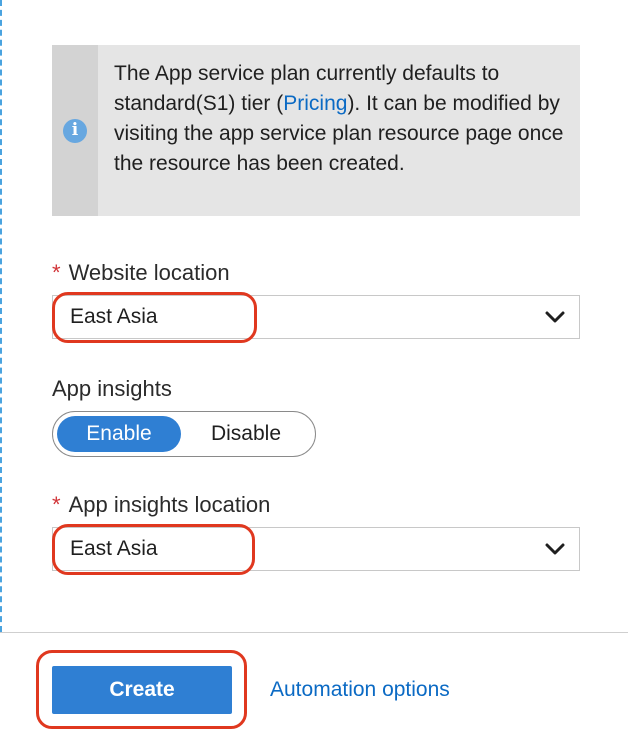 Image resolution: width=628 pixels, height=746 pixels. What do you see at coordinates (246, 434) in the screenshot?
I see `app-insights-disable-option: Disable` at bounding box center [246, 434].